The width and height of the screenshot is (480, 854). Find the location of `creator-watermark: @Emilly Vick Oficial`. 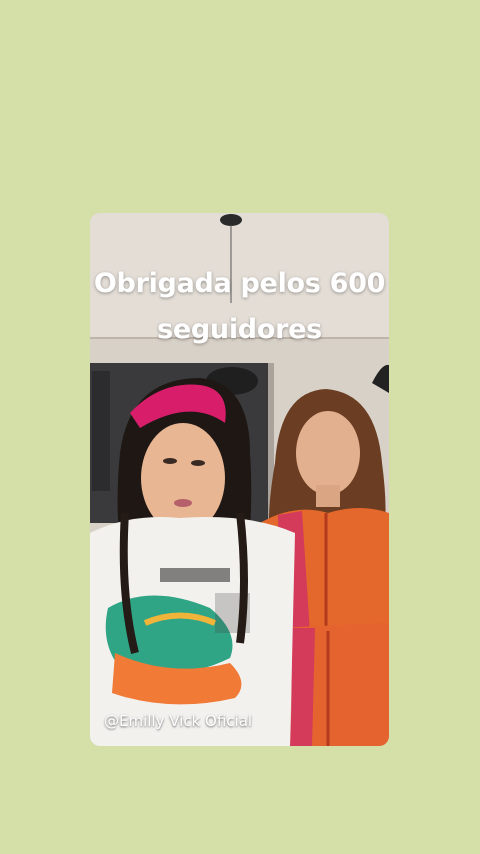

creator-watermark: @Emilly Vick Oficial is located at coordinates (178, 721).